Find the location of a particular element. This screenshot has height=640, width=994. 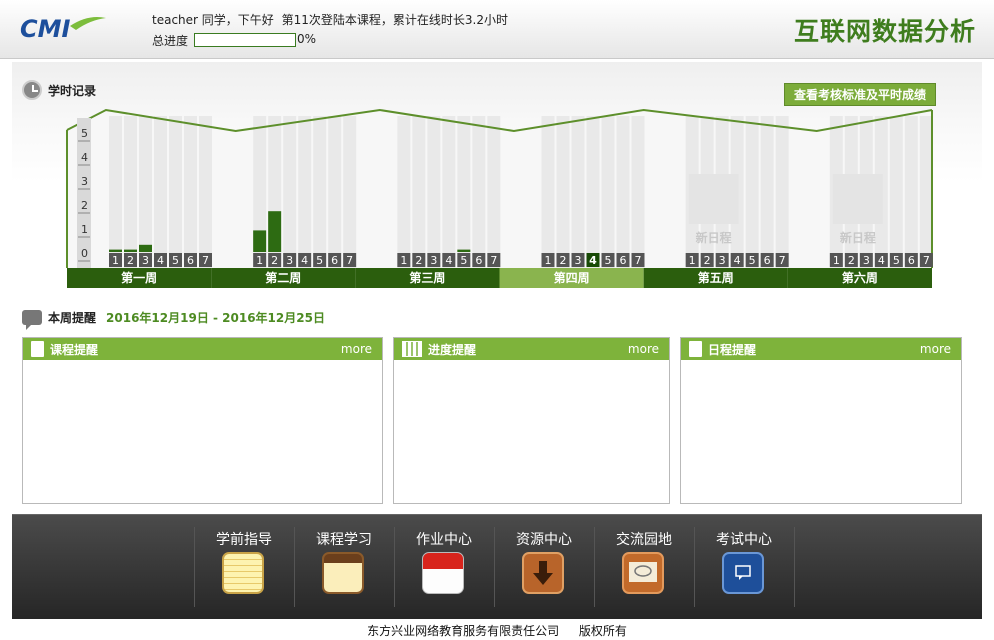

speech-bubble-icon is located at coordinates (32, 320).